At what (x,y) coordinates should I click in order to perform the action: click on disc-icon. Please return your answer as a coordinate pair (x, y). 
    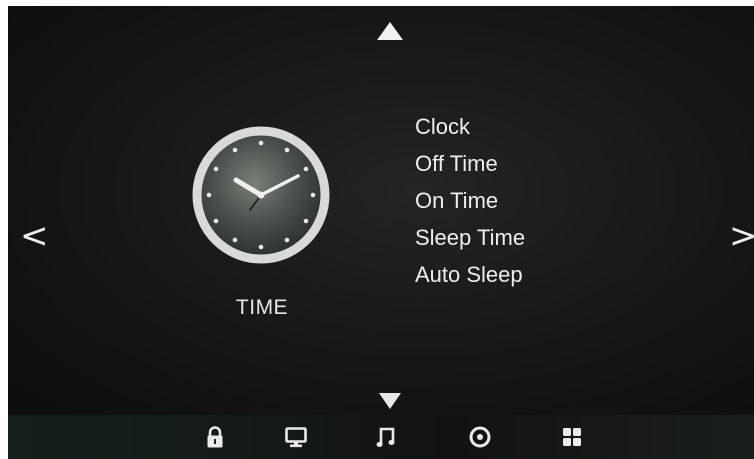
    Looking at the image, I should click on (480, 437).